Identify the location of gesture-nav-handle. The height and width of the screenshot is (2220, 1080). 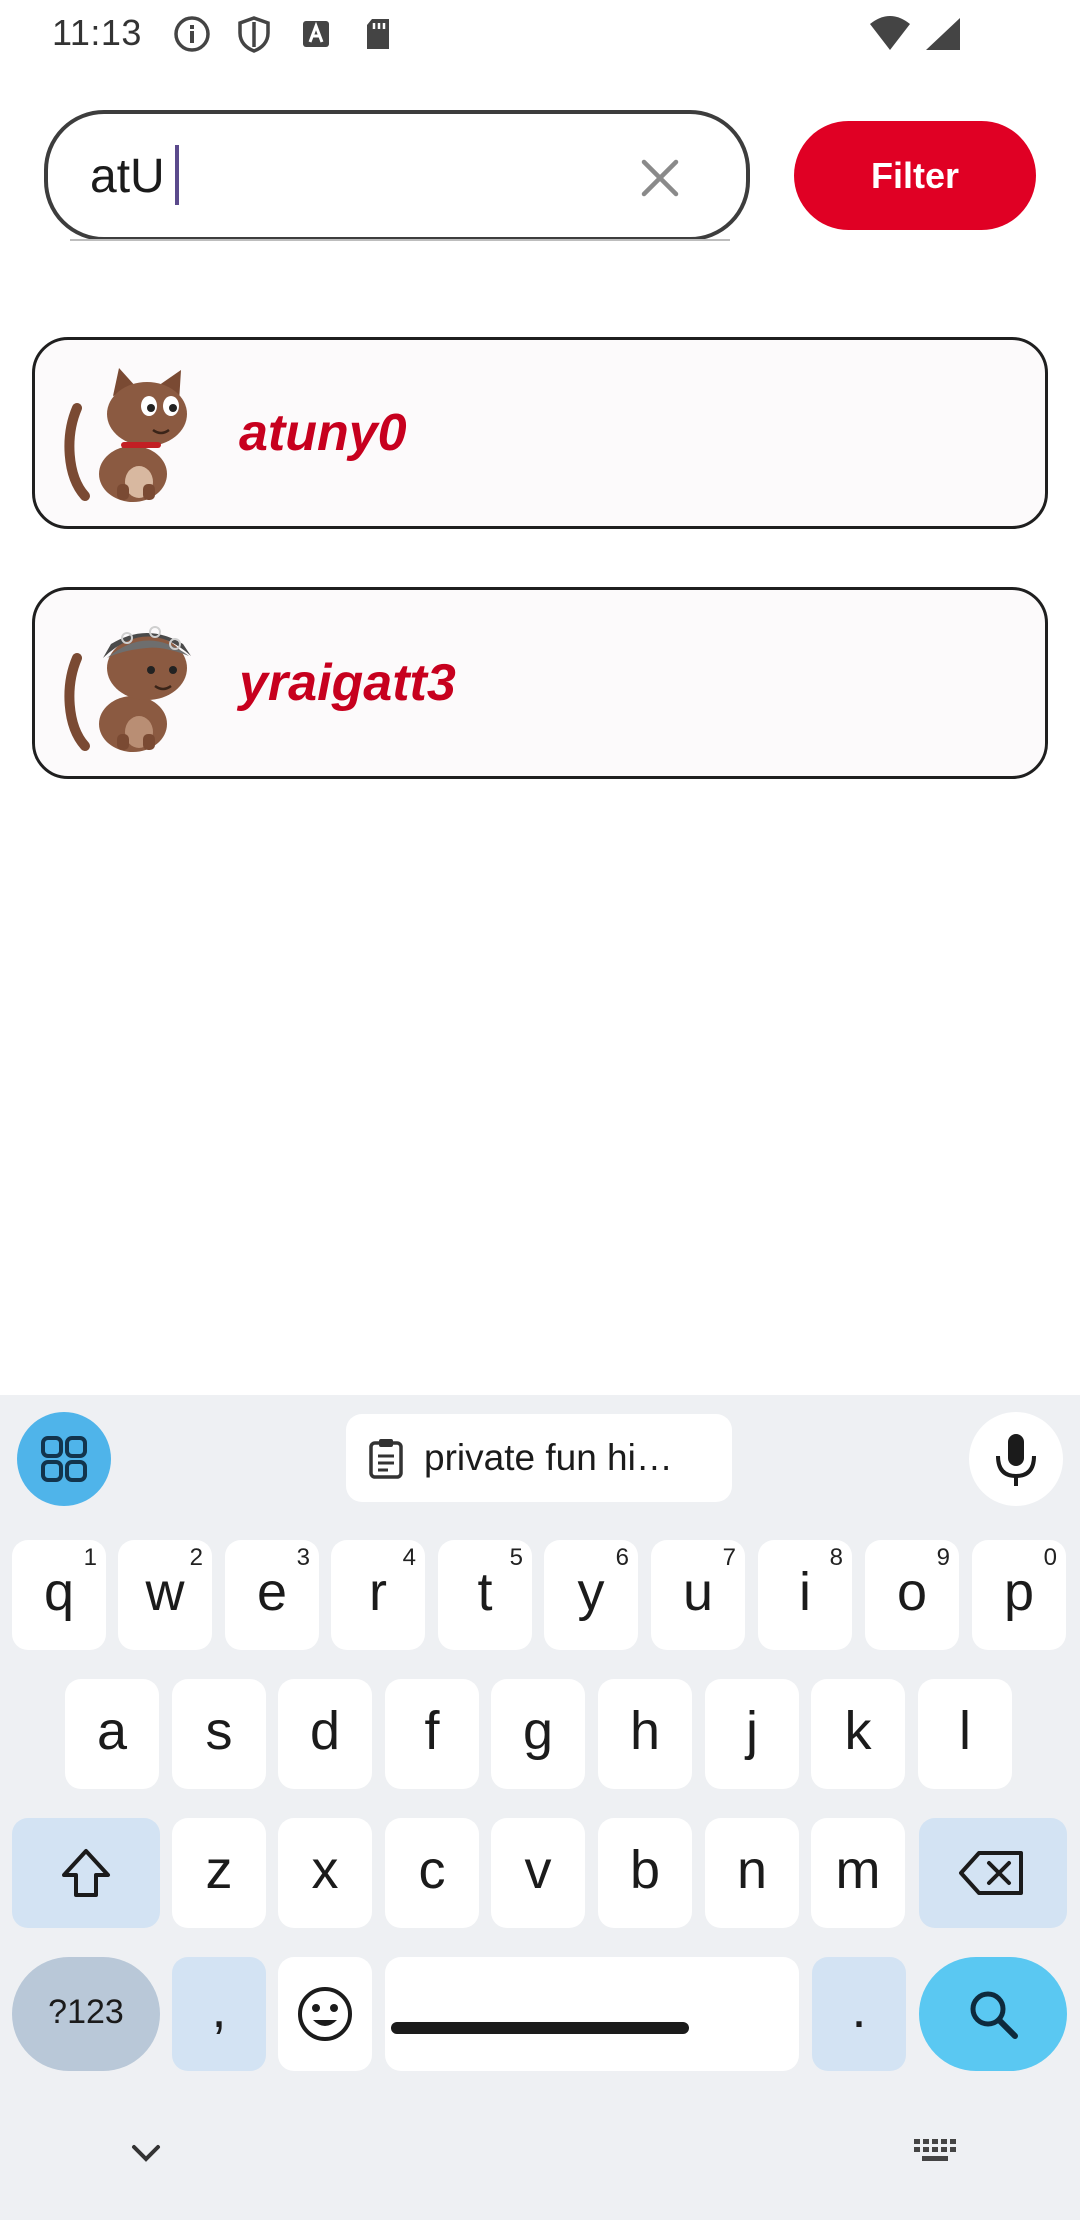
(540, 2028).